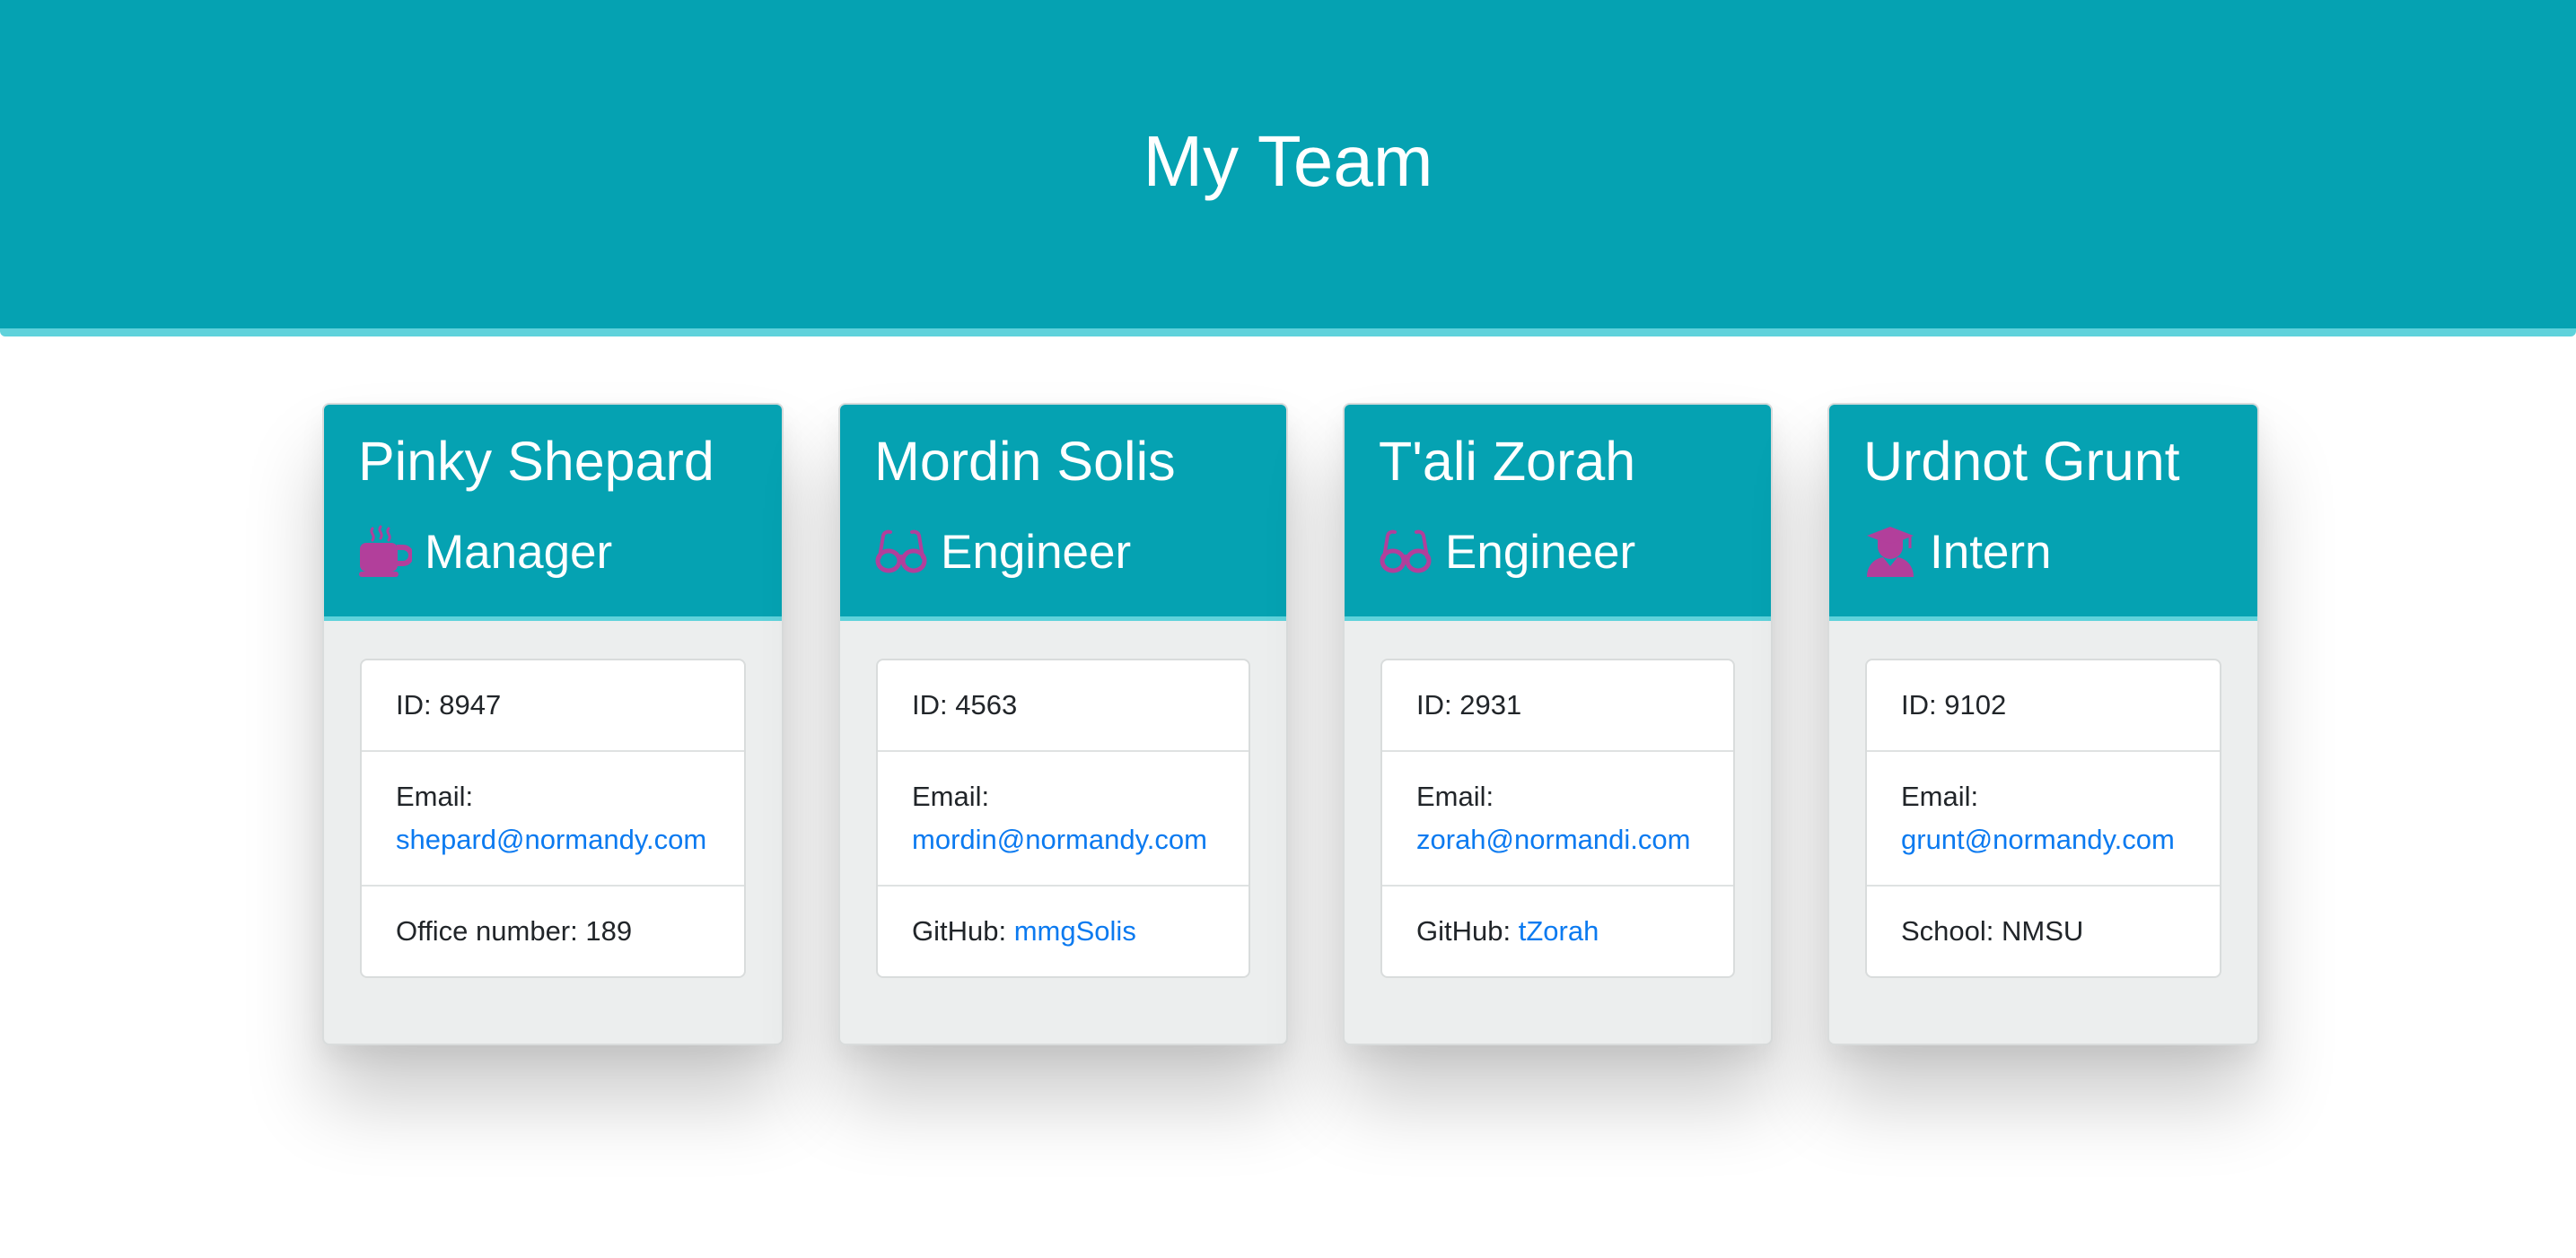  I want to click on card-header: Pinky Shepard Manager, so click(553, 513).